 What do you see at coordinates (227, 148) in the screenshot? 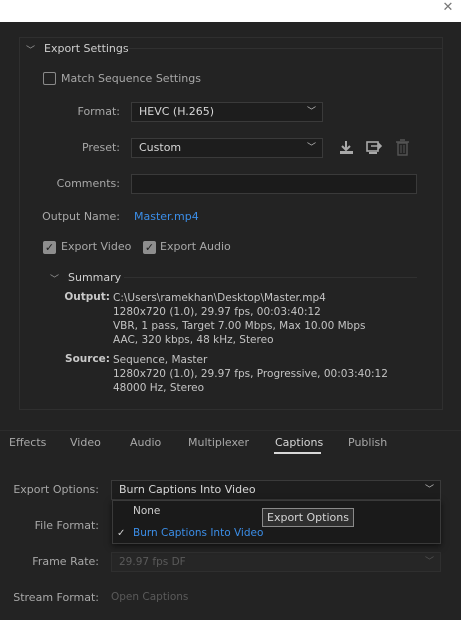
I see `preset-dropdown: Custom ﹀` at bounding box center [227, 148].